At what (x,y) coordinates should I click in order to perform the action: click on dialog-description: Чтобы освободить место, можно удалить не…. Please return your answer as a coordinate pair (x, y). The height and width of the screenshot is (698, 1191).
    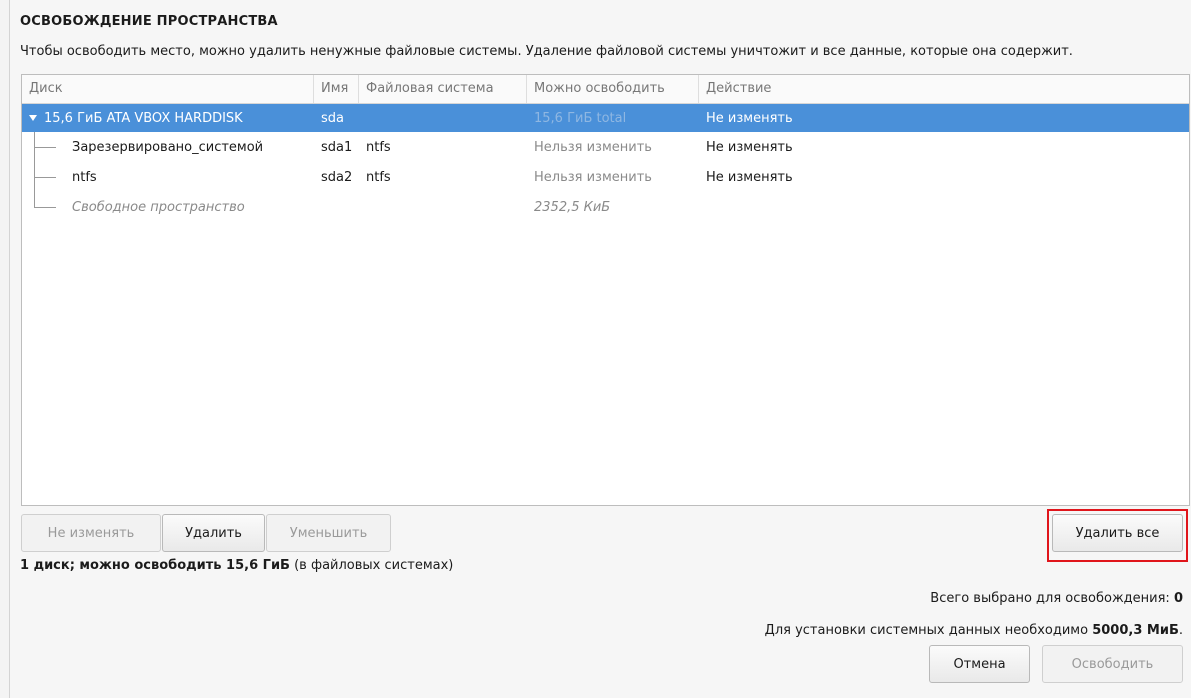
    Looking at the image, I should click on (546, 51).